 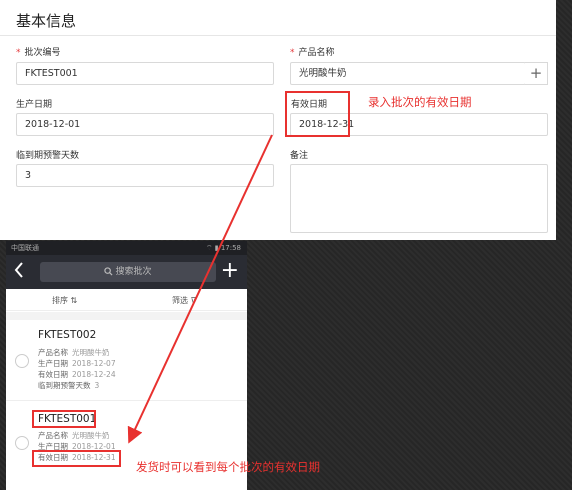 What do you see at coordinates (278, 35) in the screenshot?
I see `title-divider` at bounding box center [278, 35].